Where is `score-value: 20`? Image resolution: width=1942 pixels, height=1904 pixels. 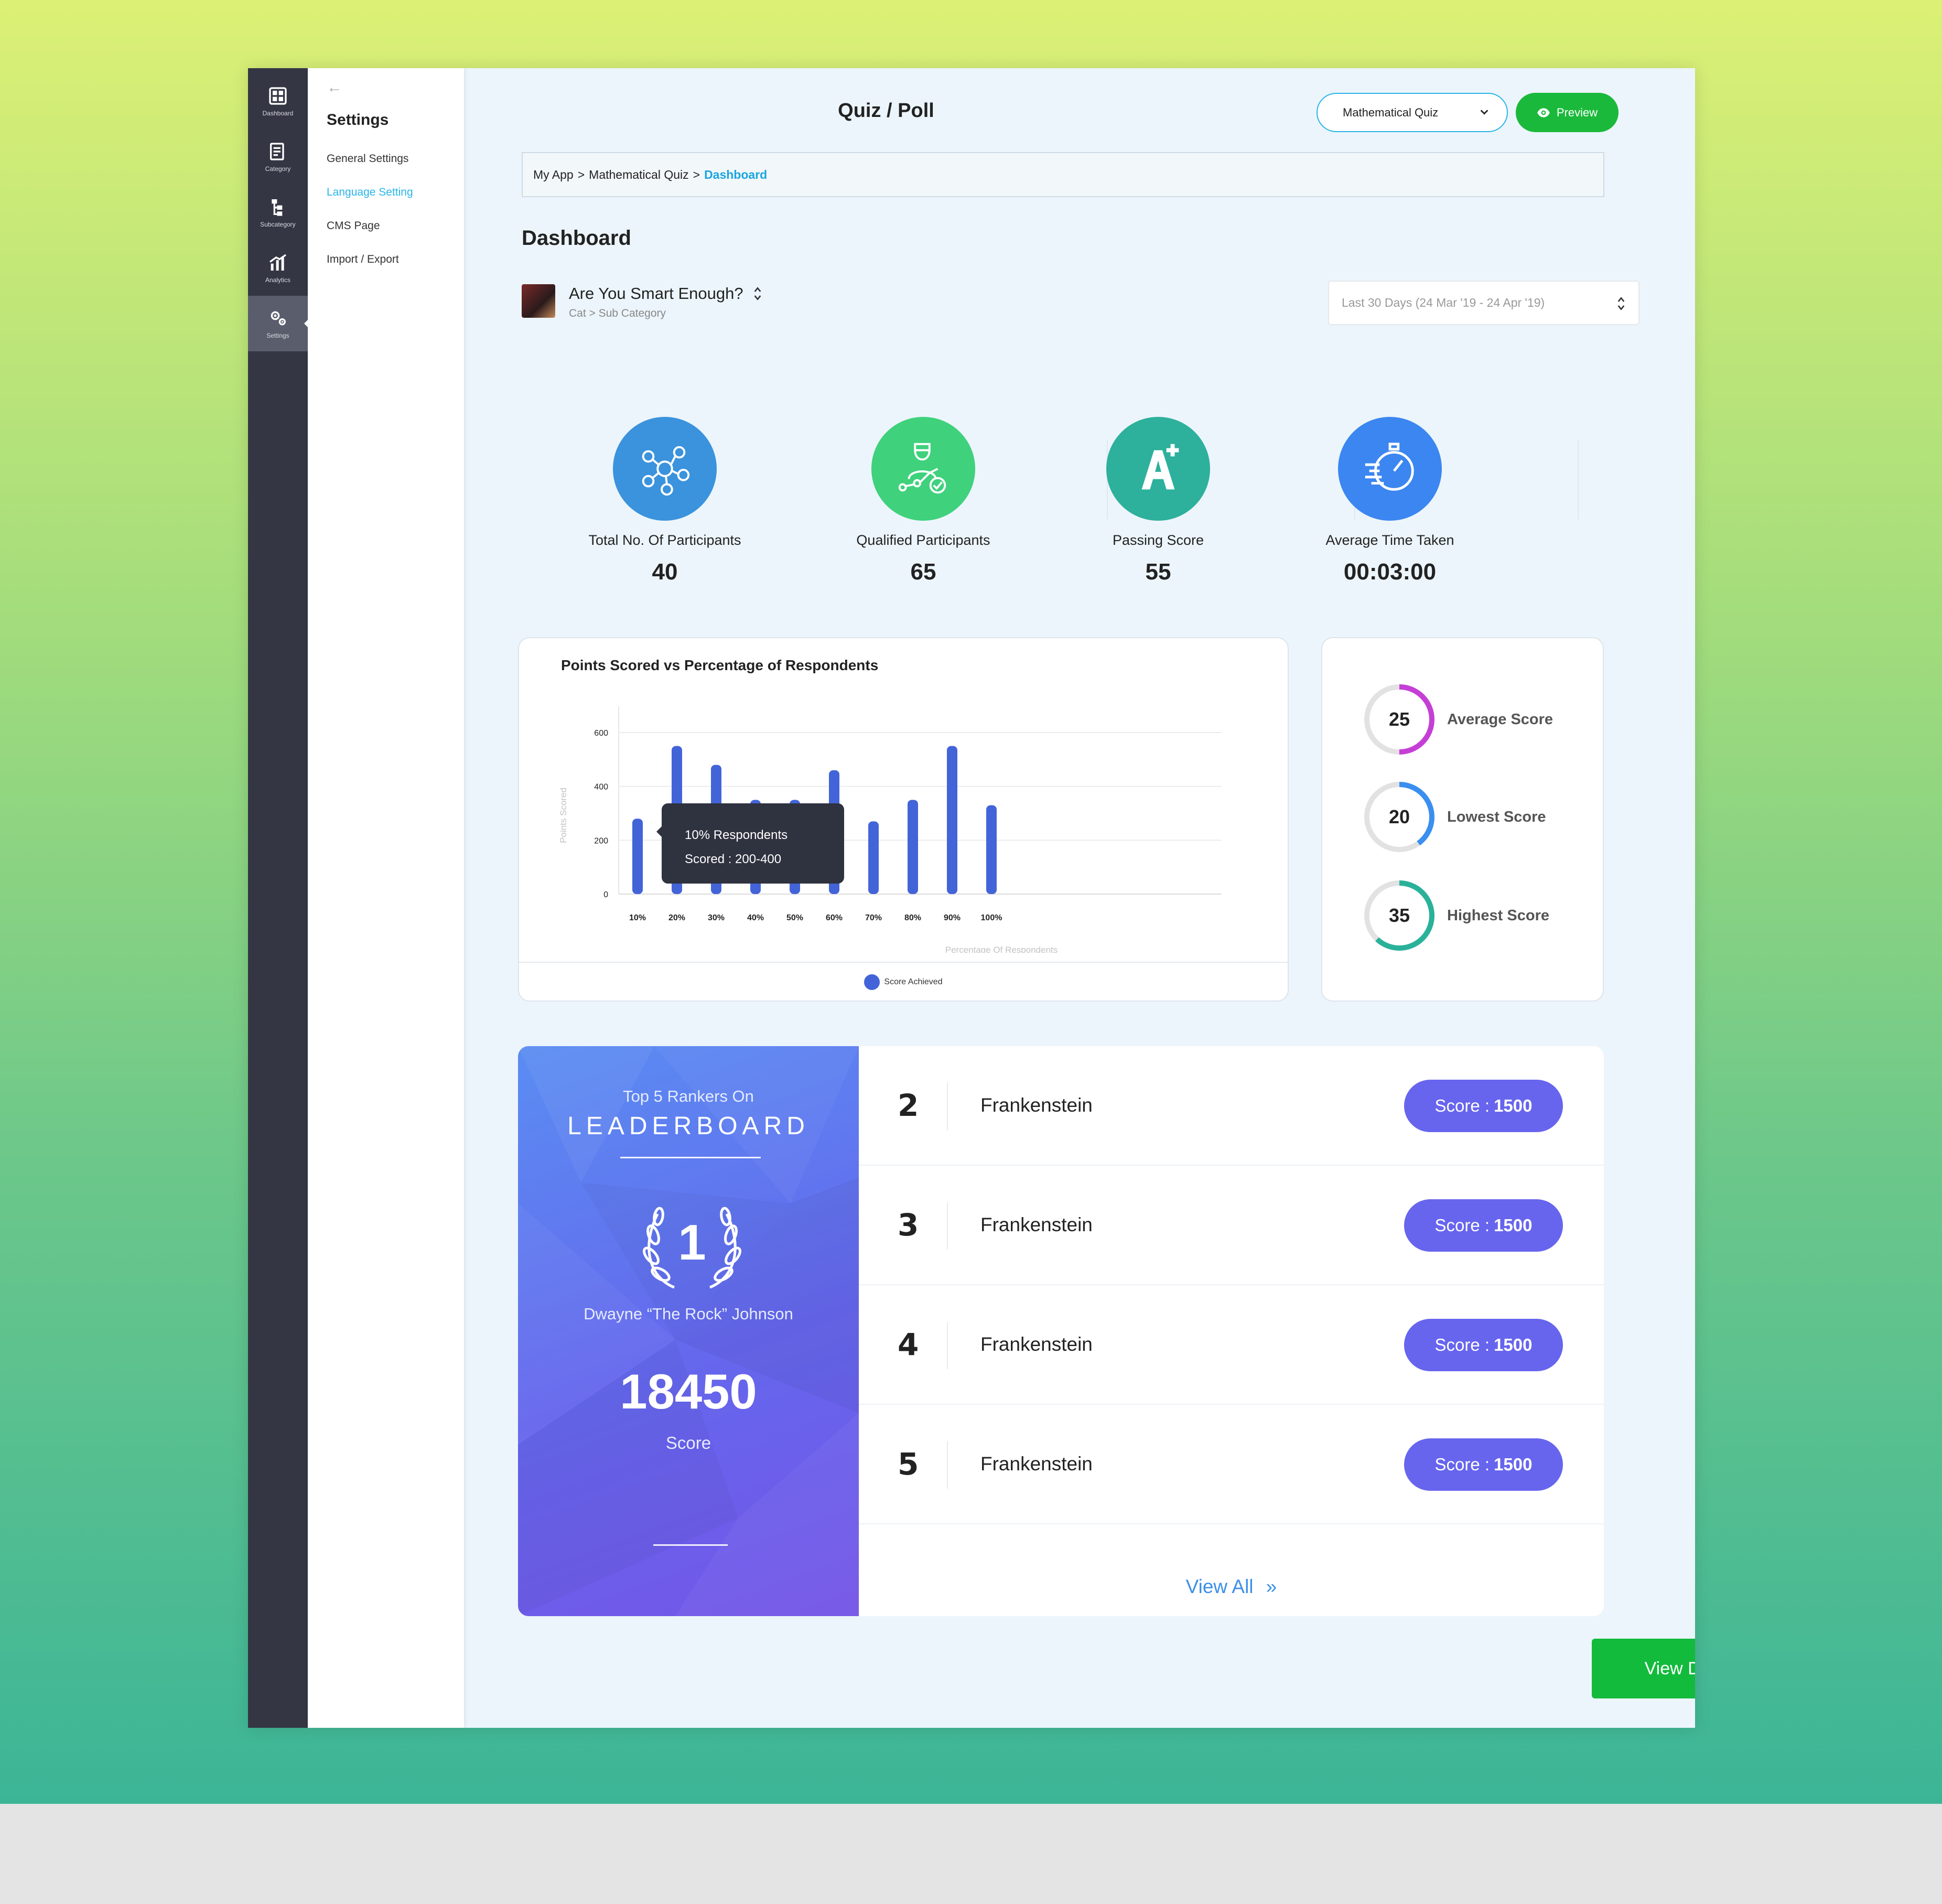 score-value: 20 is located at coordinates (1399, 817).